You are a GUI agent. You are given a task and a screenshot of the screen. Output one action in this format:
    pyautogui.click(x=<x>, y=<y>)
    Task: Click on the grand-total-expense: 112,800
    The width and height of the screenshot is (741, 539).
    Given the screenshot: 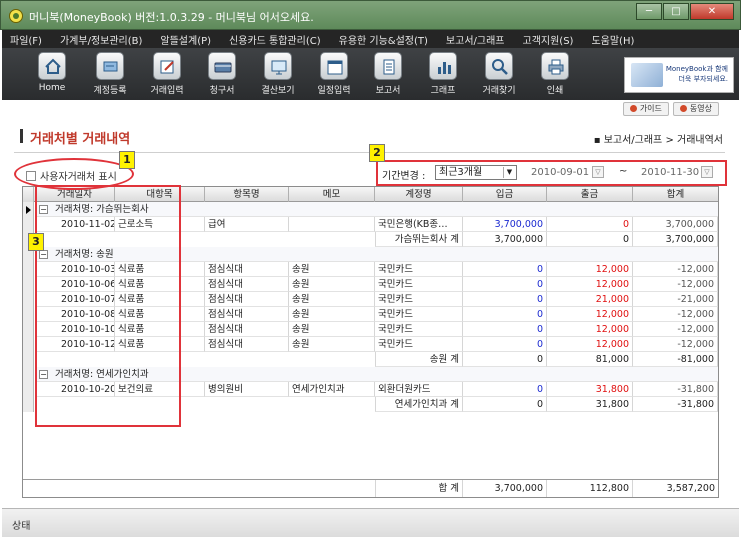 What is the action you would take?
    pyautogui.click(x=590, y=488)
    